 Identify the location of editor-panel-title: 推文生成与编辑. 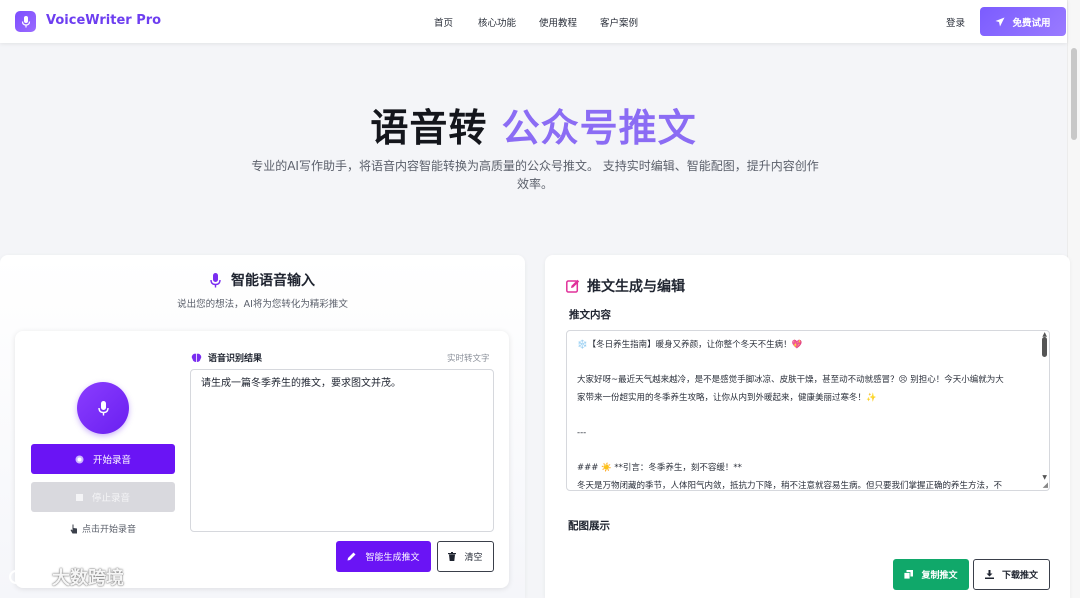
(625, 286).